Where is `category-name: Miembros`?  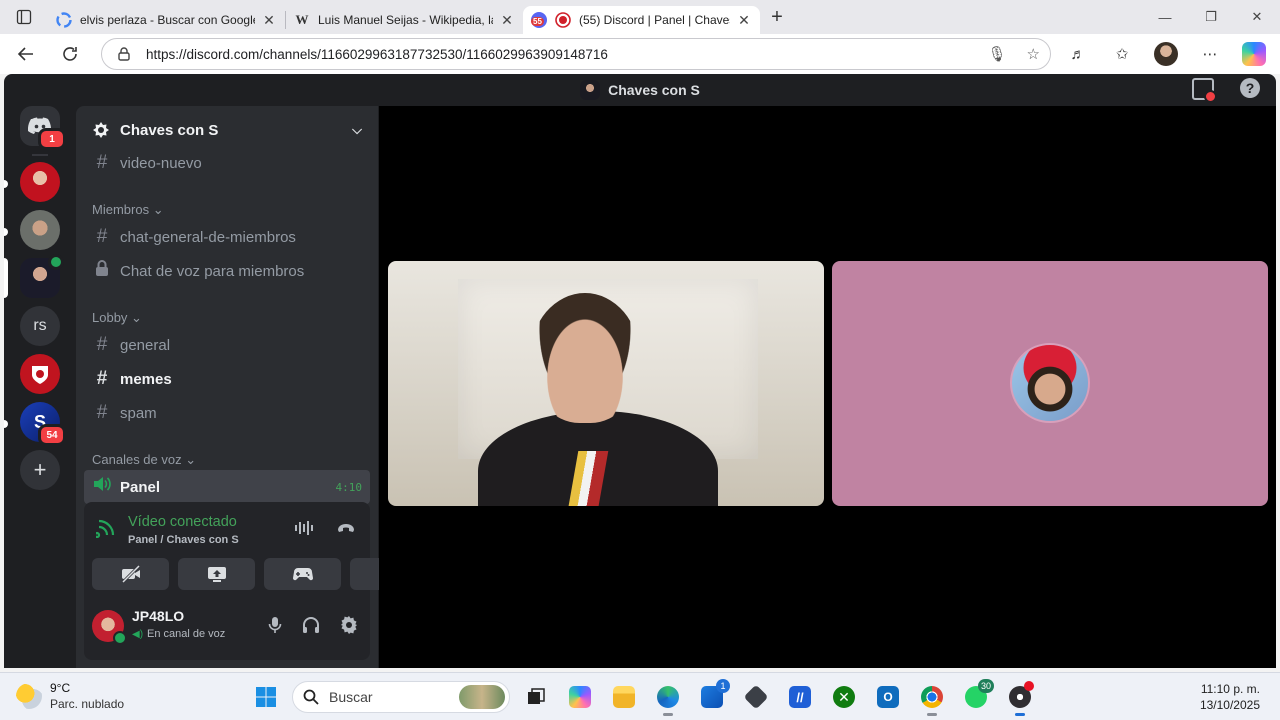 category-name: Miembros is located at coordinates (121, 209).